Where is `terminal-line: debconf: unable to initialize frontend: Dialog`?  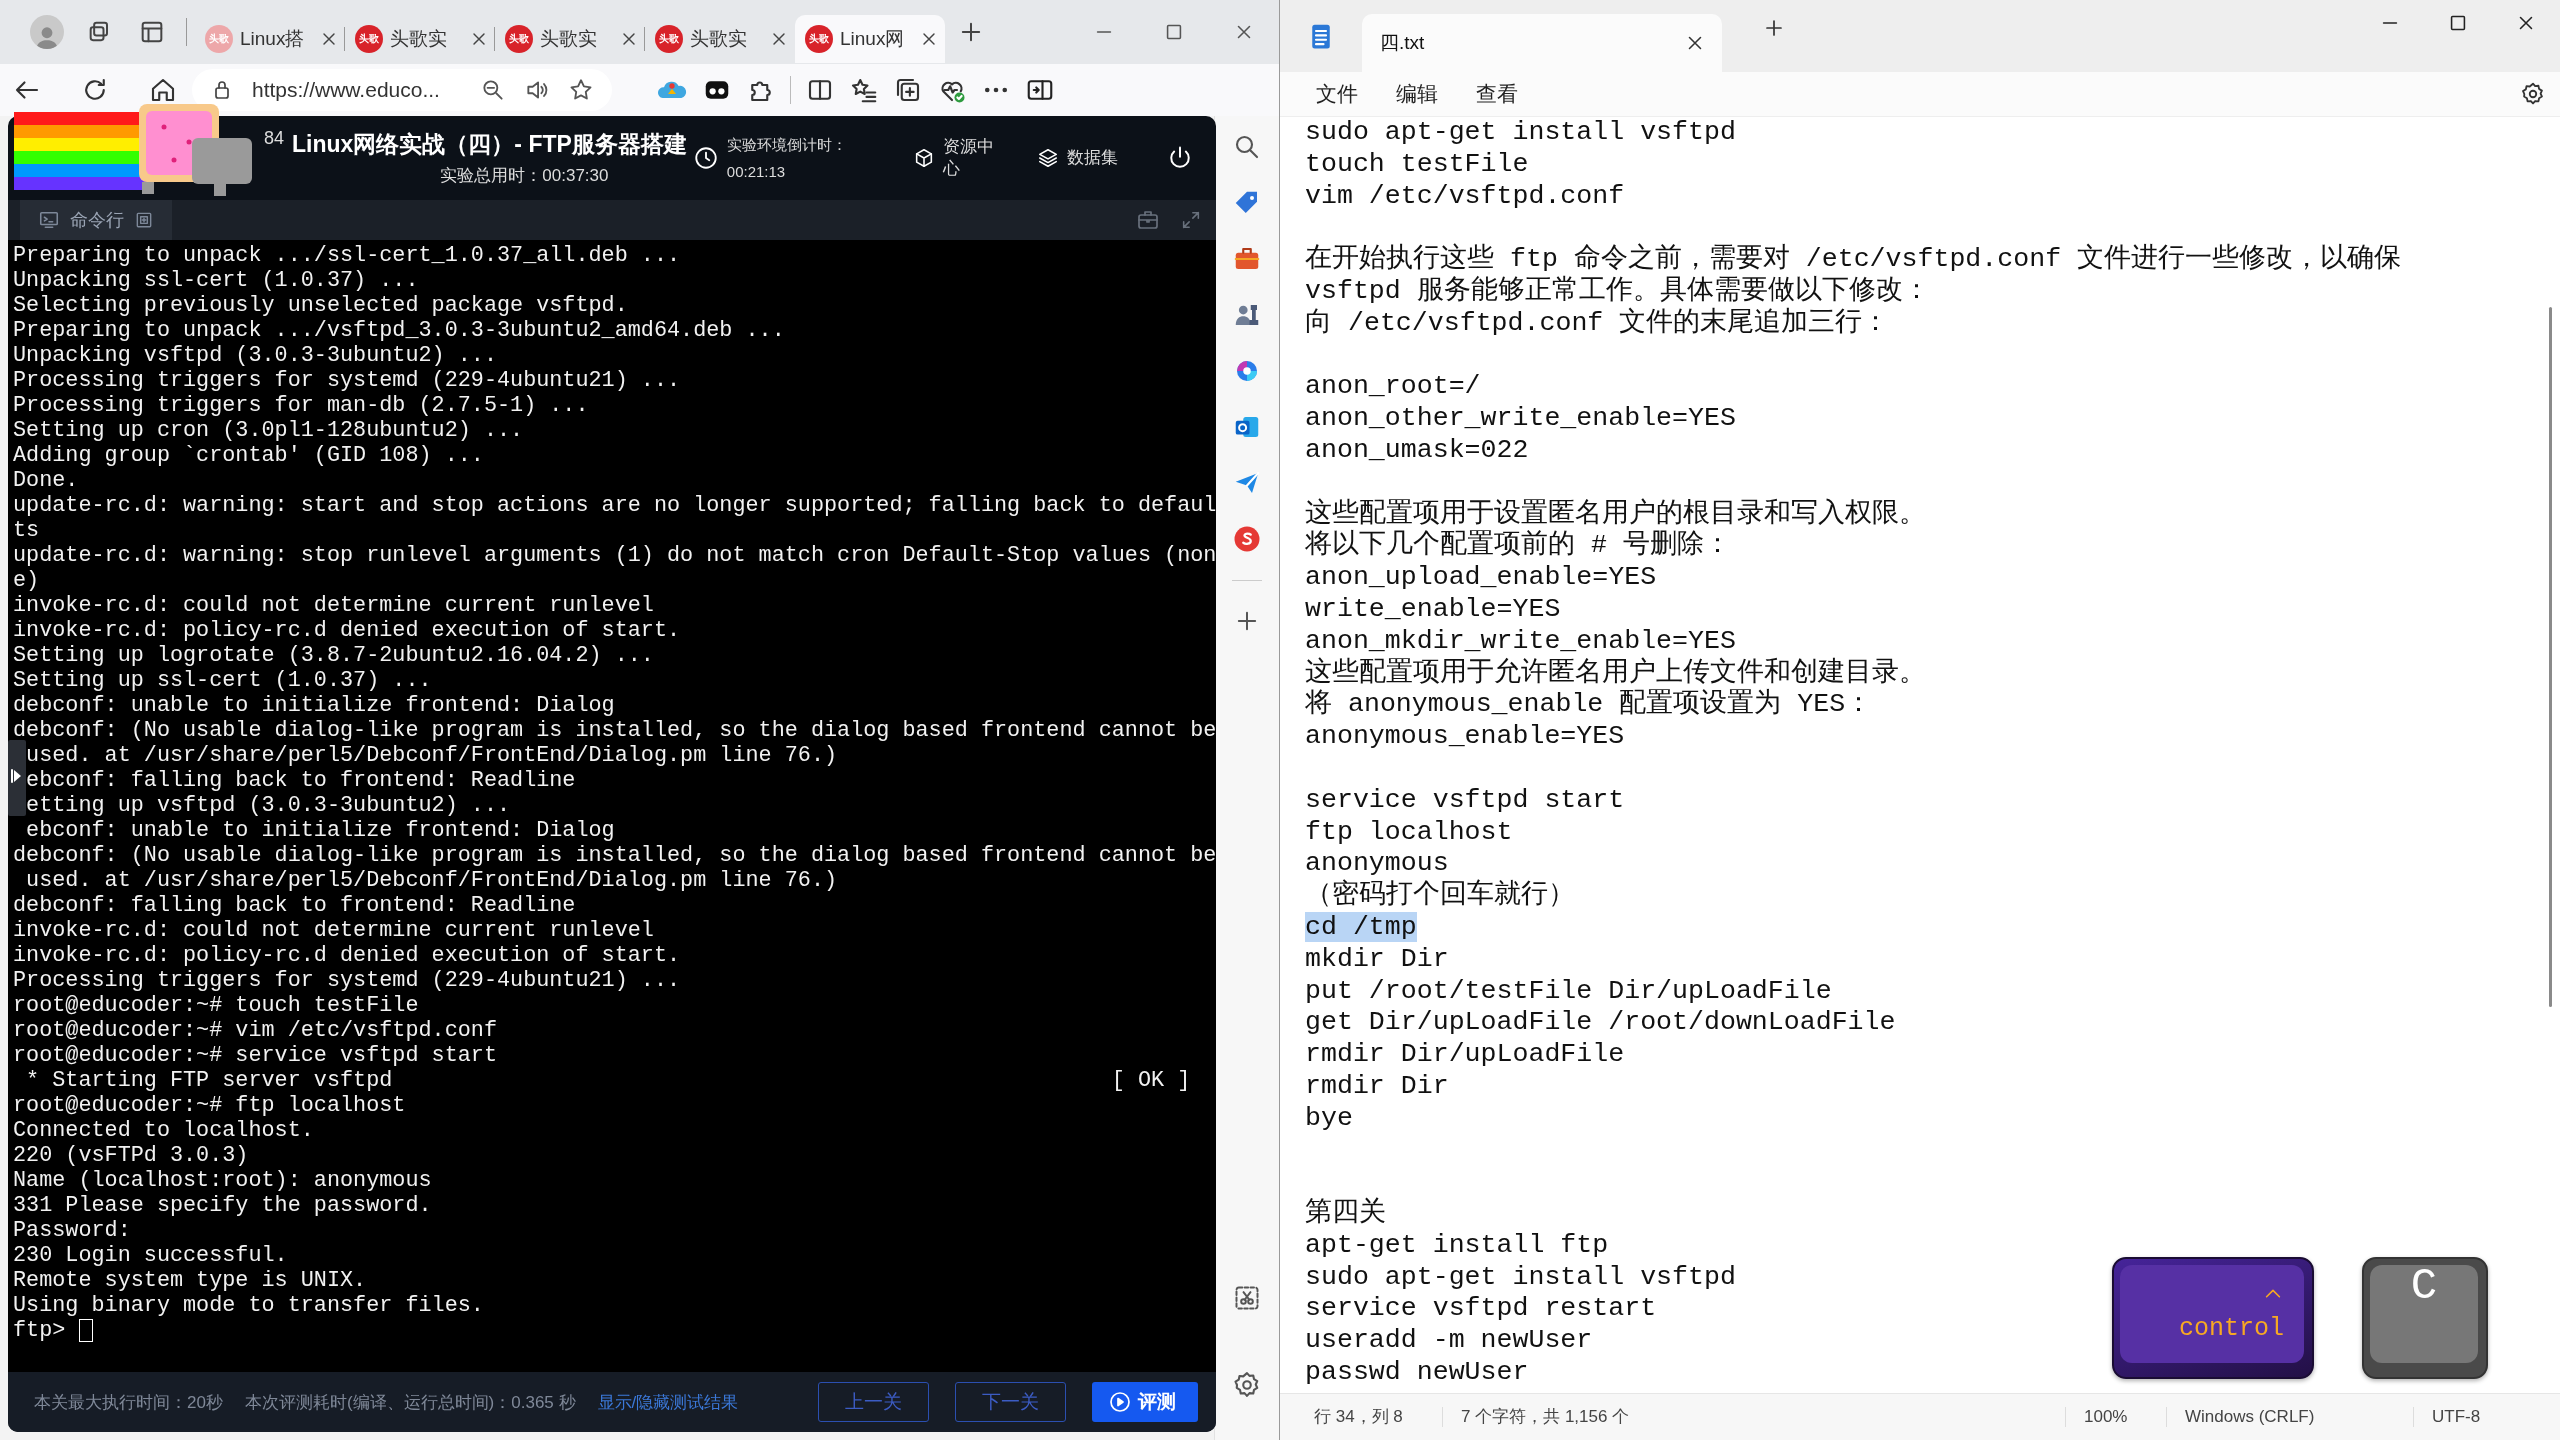
terminal-line: debconf: unable to initialize frontend: Dialog is located at coordinates (314, 705).